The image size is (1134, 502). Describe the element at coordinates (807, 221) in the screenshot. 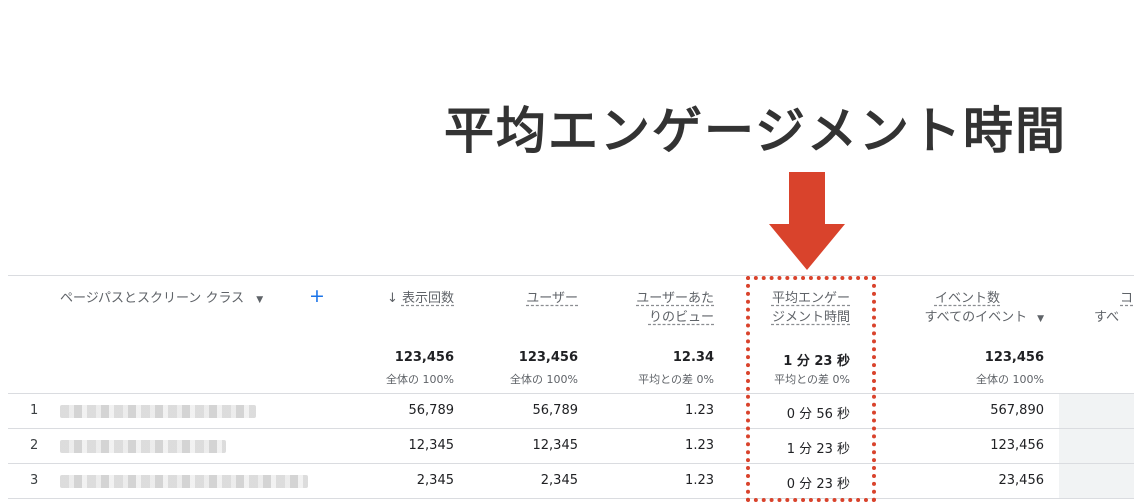

I see `arrow-down-icon` at that location.